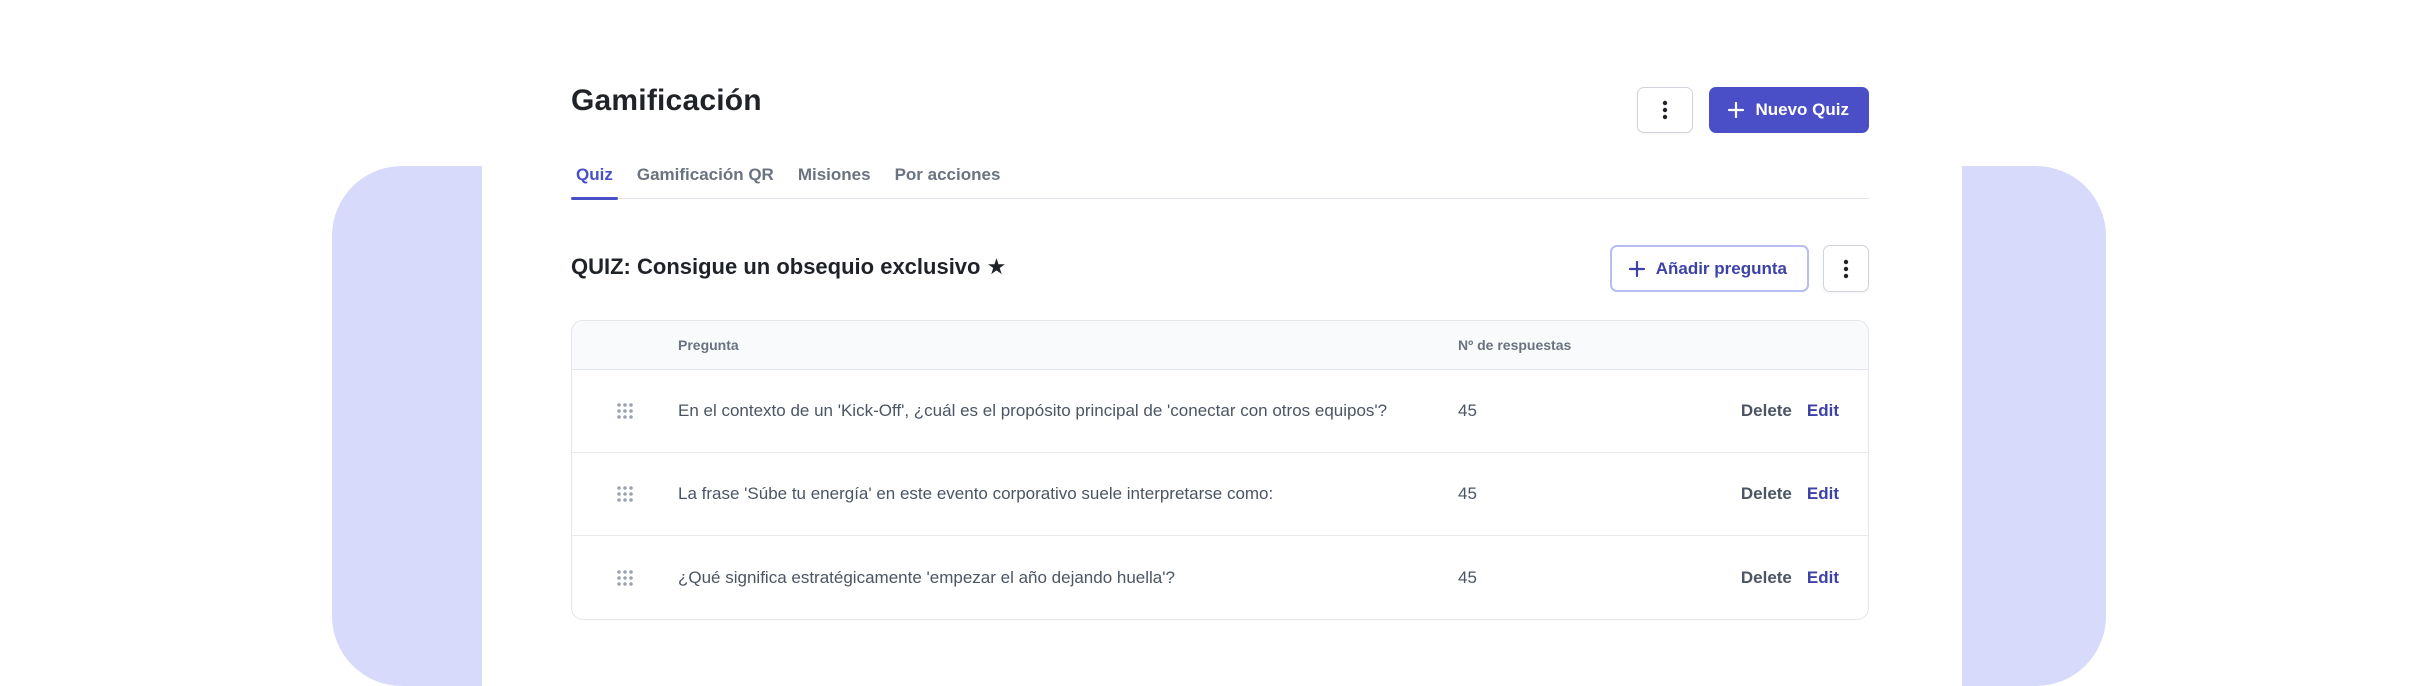 This screenshot has height=686, width=2432. What do you see at coordinates (948, 177) in the screenshot?
I see `tab-por-acciones: Por acciones` at bounding box center [948, 177].